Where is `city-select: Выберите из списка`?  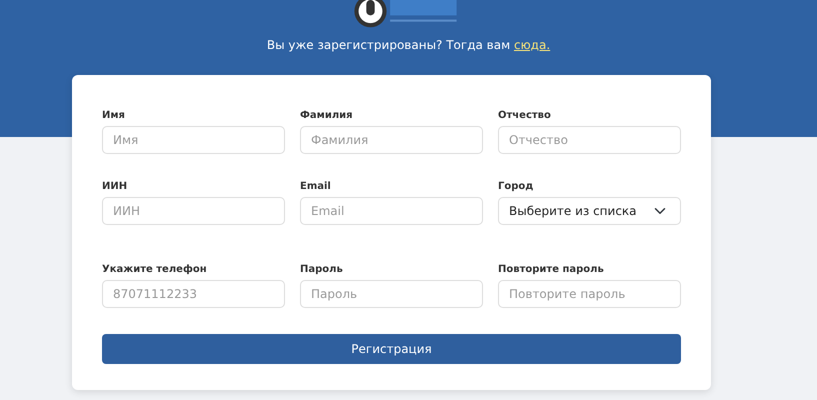
city-select: Выберите из списка is located at coordinates (589, 211).